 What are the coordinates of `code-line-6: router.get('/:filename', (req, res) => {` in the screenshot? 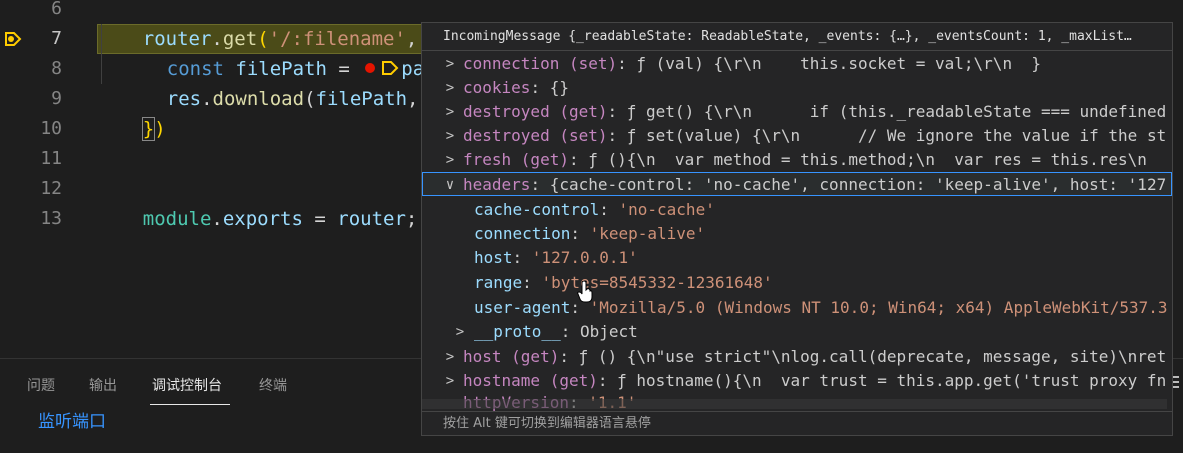 It's located at (349, 25).